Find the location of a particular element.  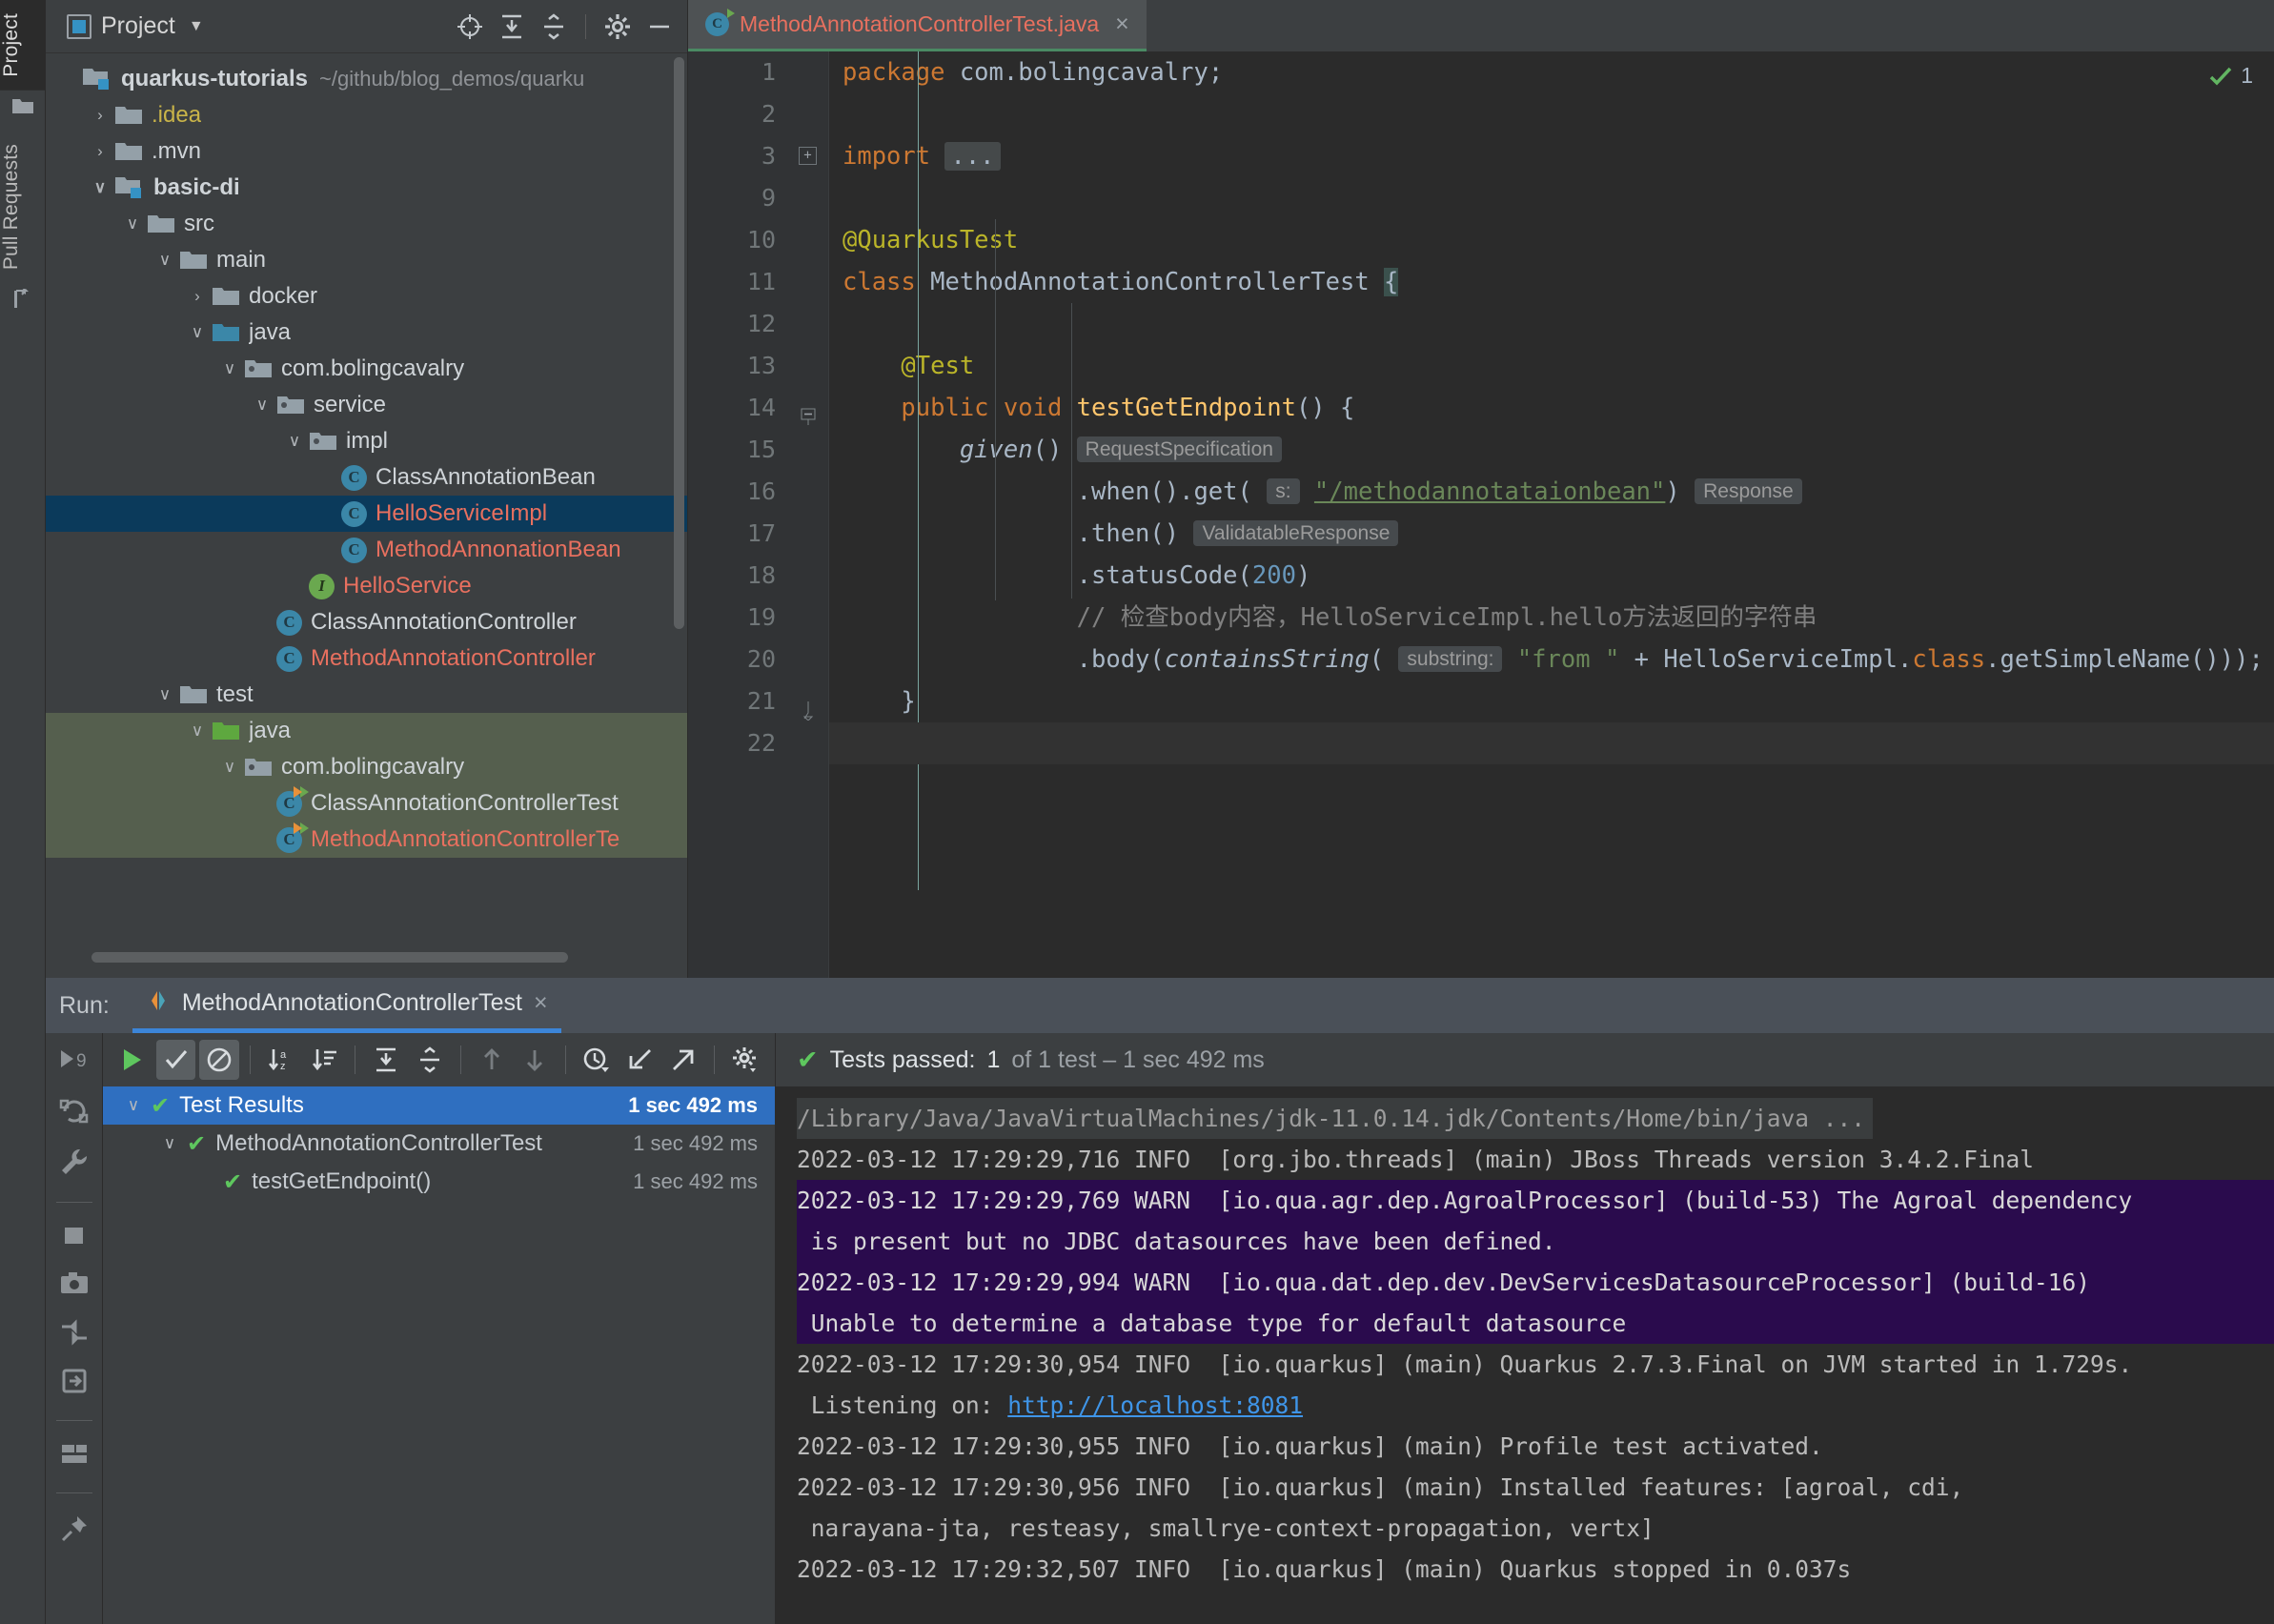

test-result-row: ∨ ✔ Test Results 1 sec 492 ms is located at coordinates (439, 1105).